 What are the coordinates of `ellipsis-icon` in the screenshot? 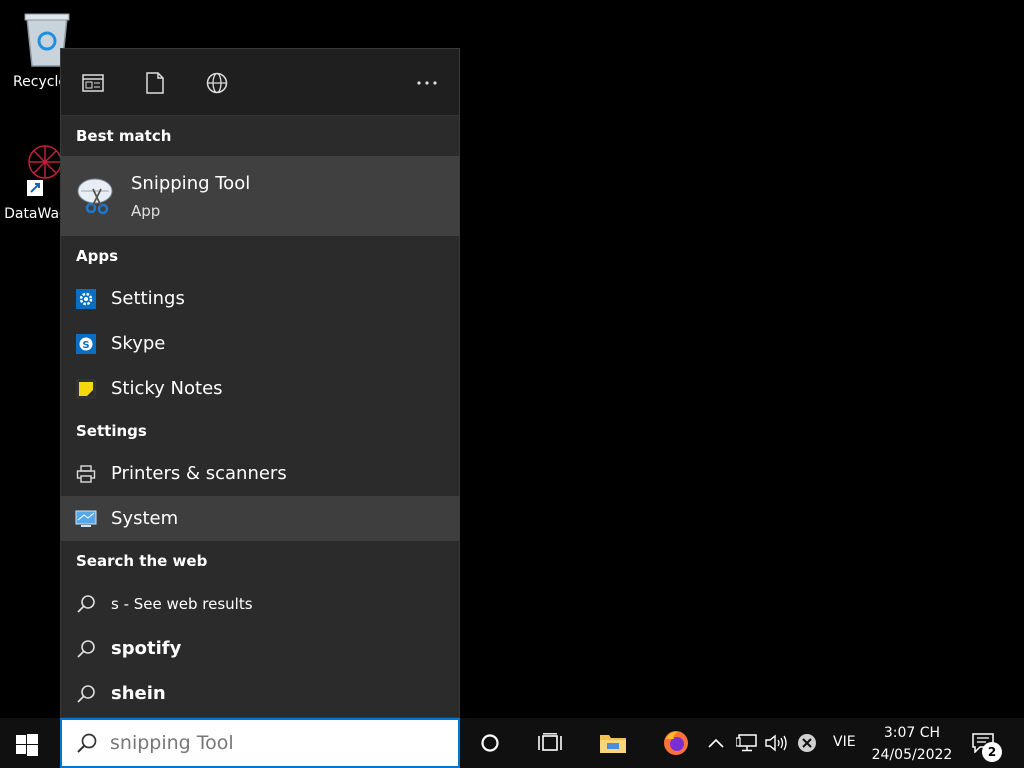 It's located at (427, 83).